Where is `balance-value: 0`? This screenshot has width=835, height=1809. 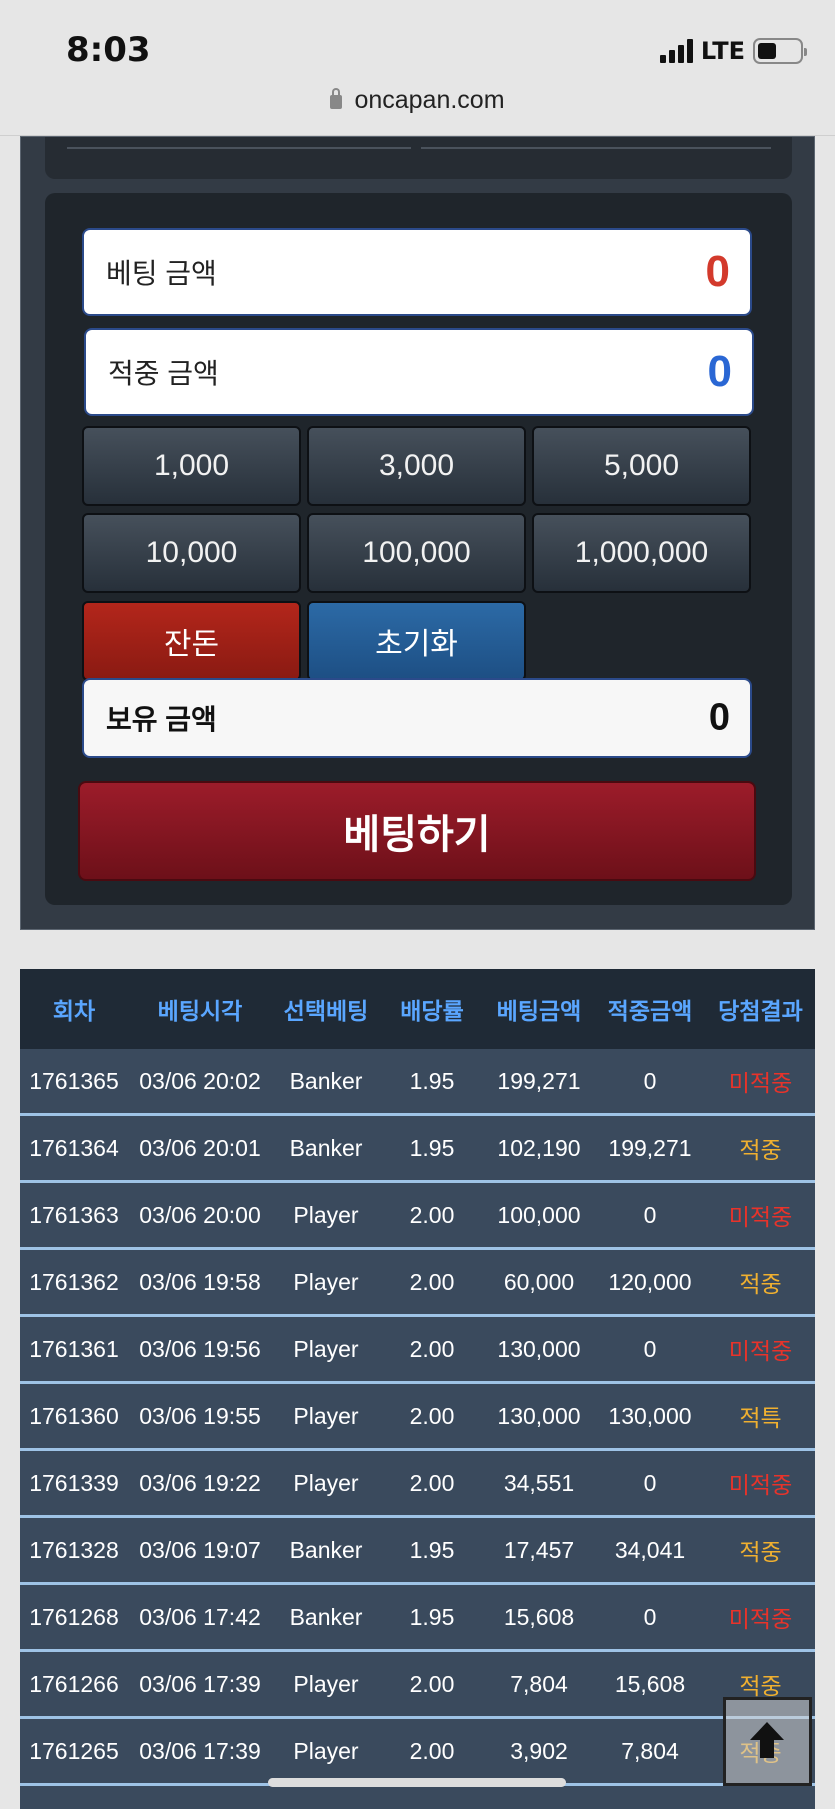
balance-value: 0 is located at coordinates (719, 717).